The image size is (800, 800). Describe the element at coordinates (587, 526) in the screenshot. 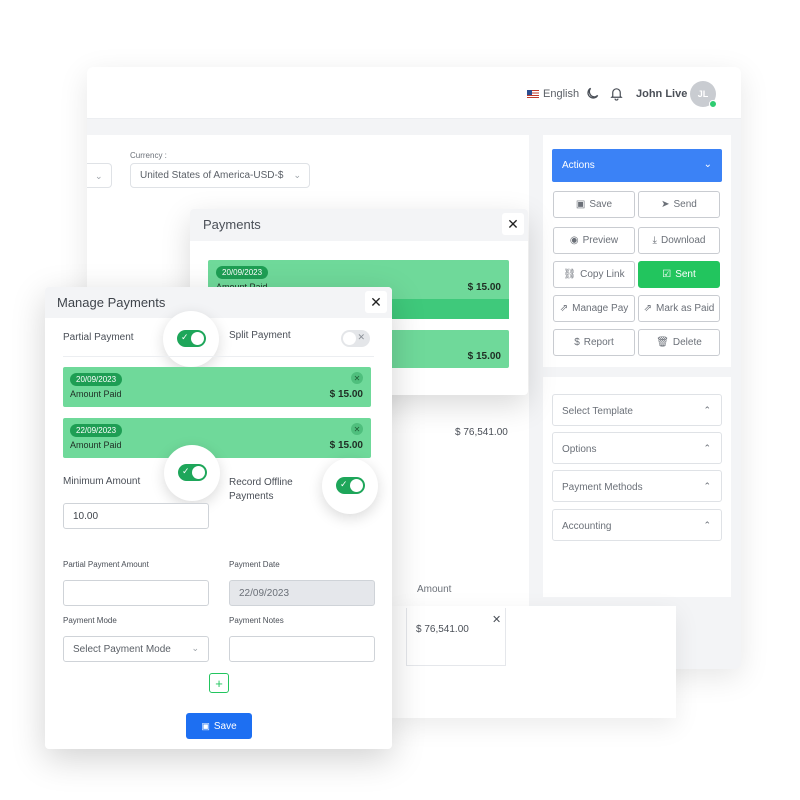

I see `accordion-label: Accounting` at that location.